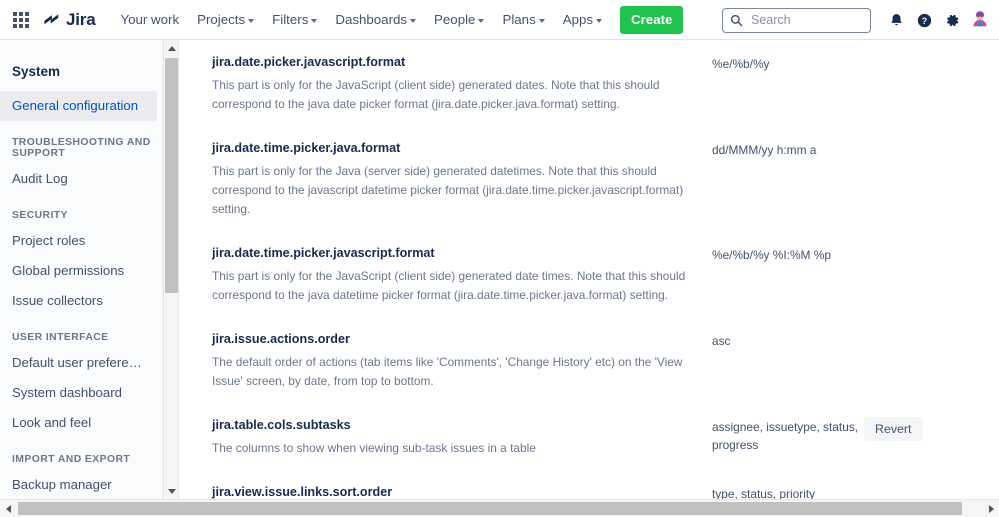 Image resolution: width=999 pixels, height=517 pixels. Describe the element at coordinates (893, 428) in the screenshot. I see `revert-button: Revert` at that location.